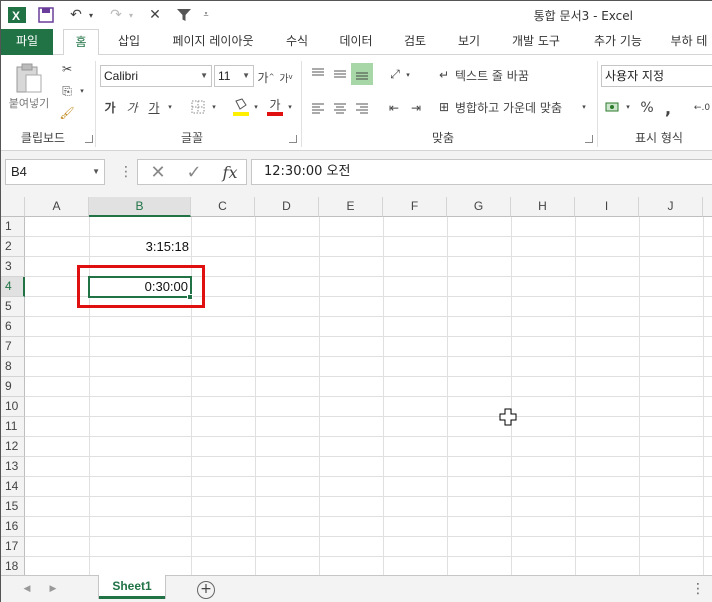 The image size is (712, 602). What do you see at coordinates (206, 590) in the screenshot?
I see `add-sheet-button: +` at bounding box center [206, 590].